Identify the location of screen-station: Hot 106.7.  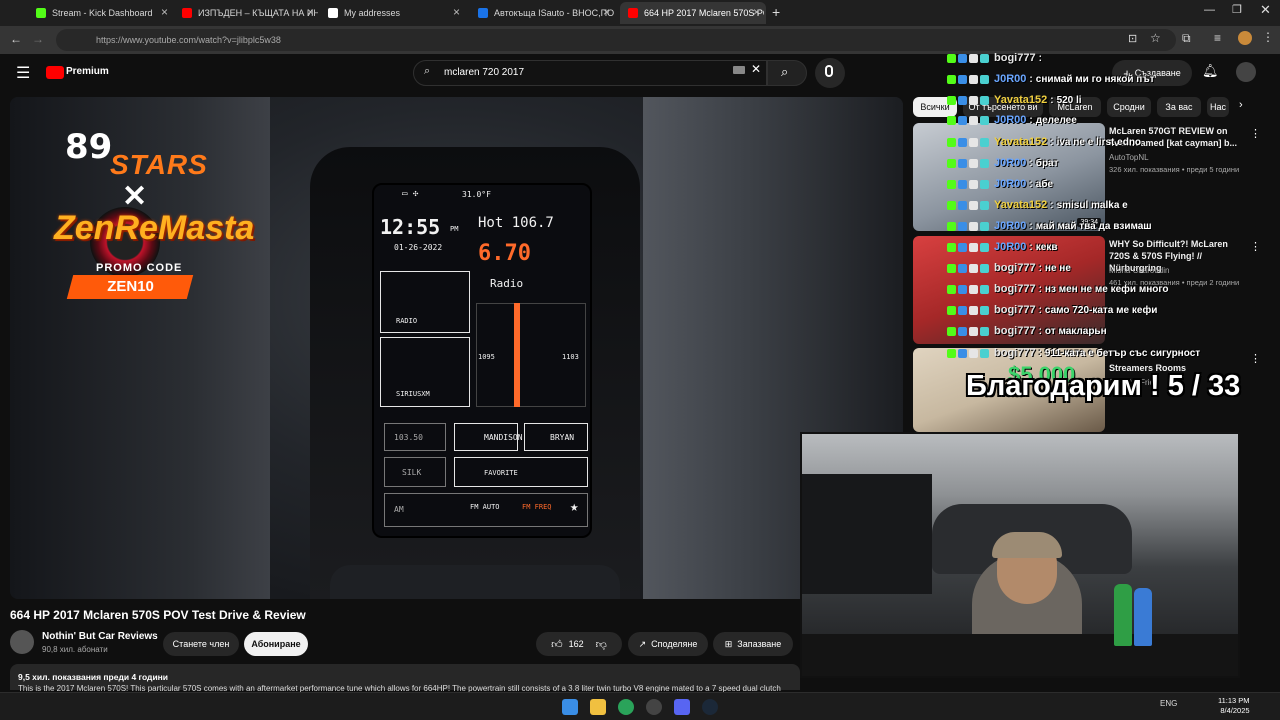
(516, 223).